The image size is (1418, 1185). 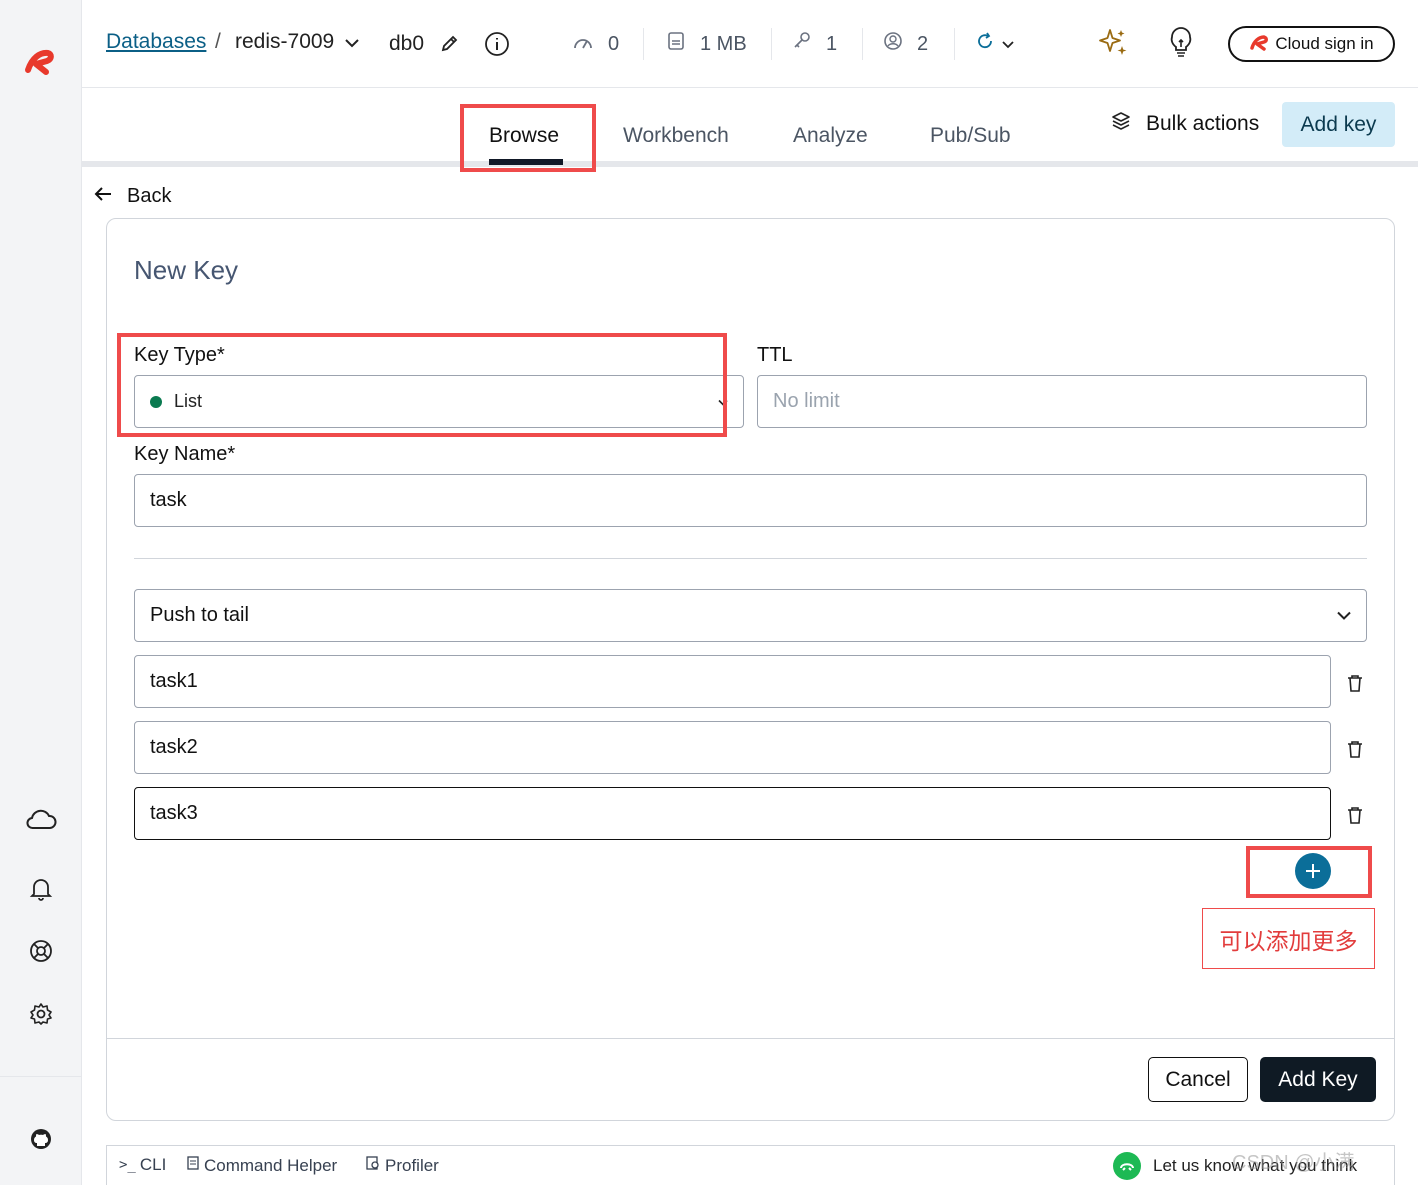 What do you see at coordinates (284, 42) in the screenshot?
I see `breadcrumb-instance: redis-7009` at bounding box center [284, 42].